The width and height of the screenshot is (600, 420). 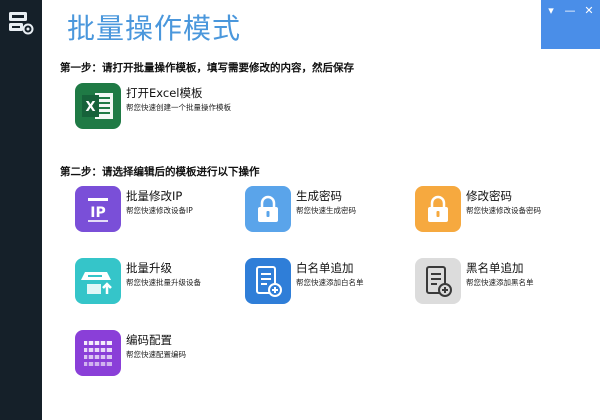 I want to click on menu-dropdown-button: ▾, so click(x=551, y=11).